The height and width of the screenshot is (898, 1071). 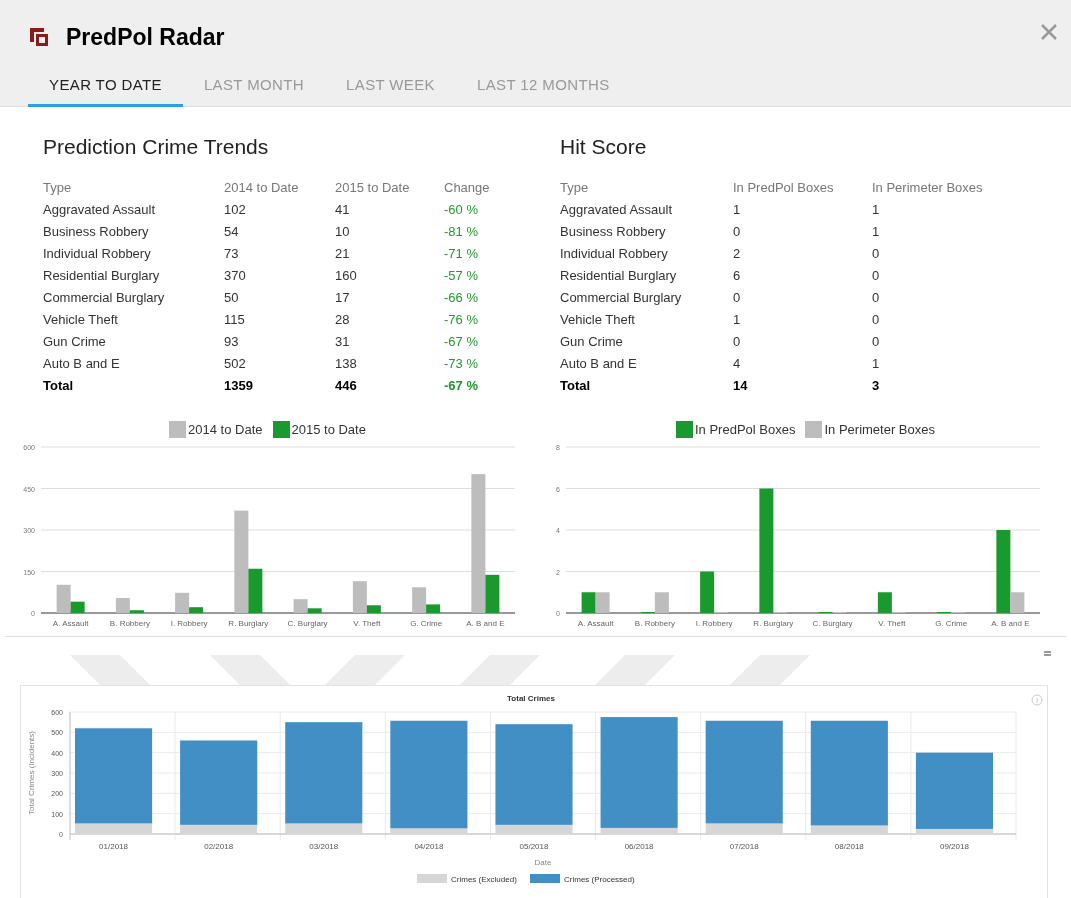 What do you see at coordinates (531, 698) in the screenshot?
I see `chart-title: Total Crimes` at bounding box center [531, 698].